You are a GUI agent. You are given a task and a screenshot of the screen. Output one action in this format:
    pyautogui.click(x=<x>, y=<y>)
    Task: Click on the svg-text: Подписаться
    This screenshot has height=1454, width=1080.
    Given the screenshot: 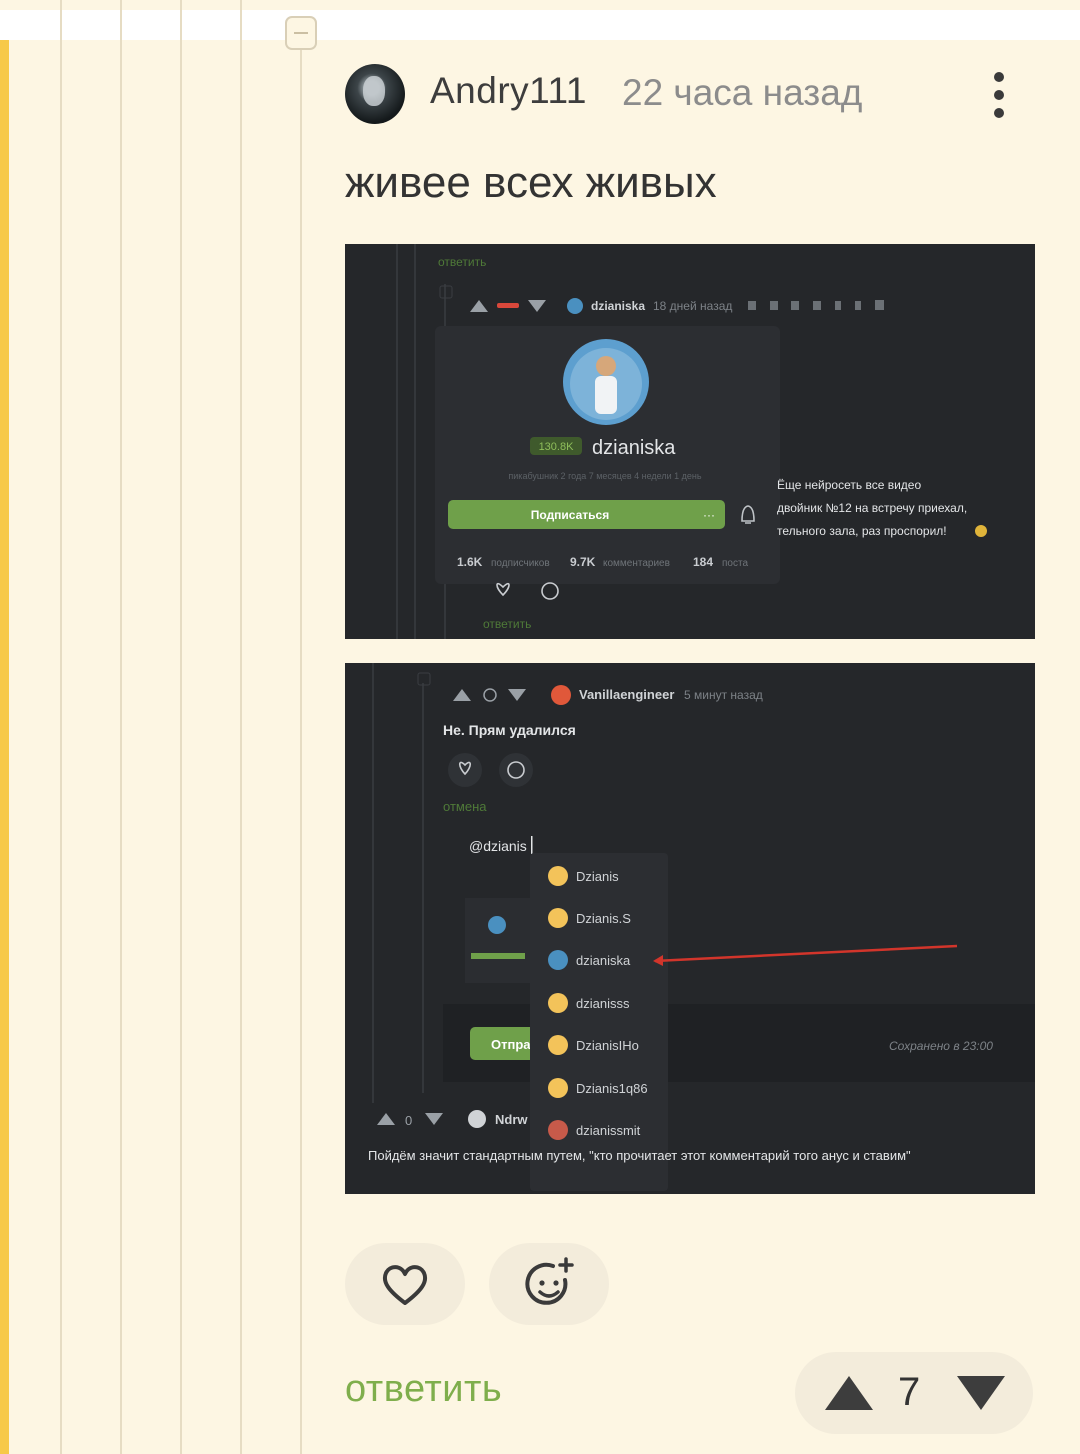 What is the action you would take?
    pyautogui.click(x=570, y=515)
    